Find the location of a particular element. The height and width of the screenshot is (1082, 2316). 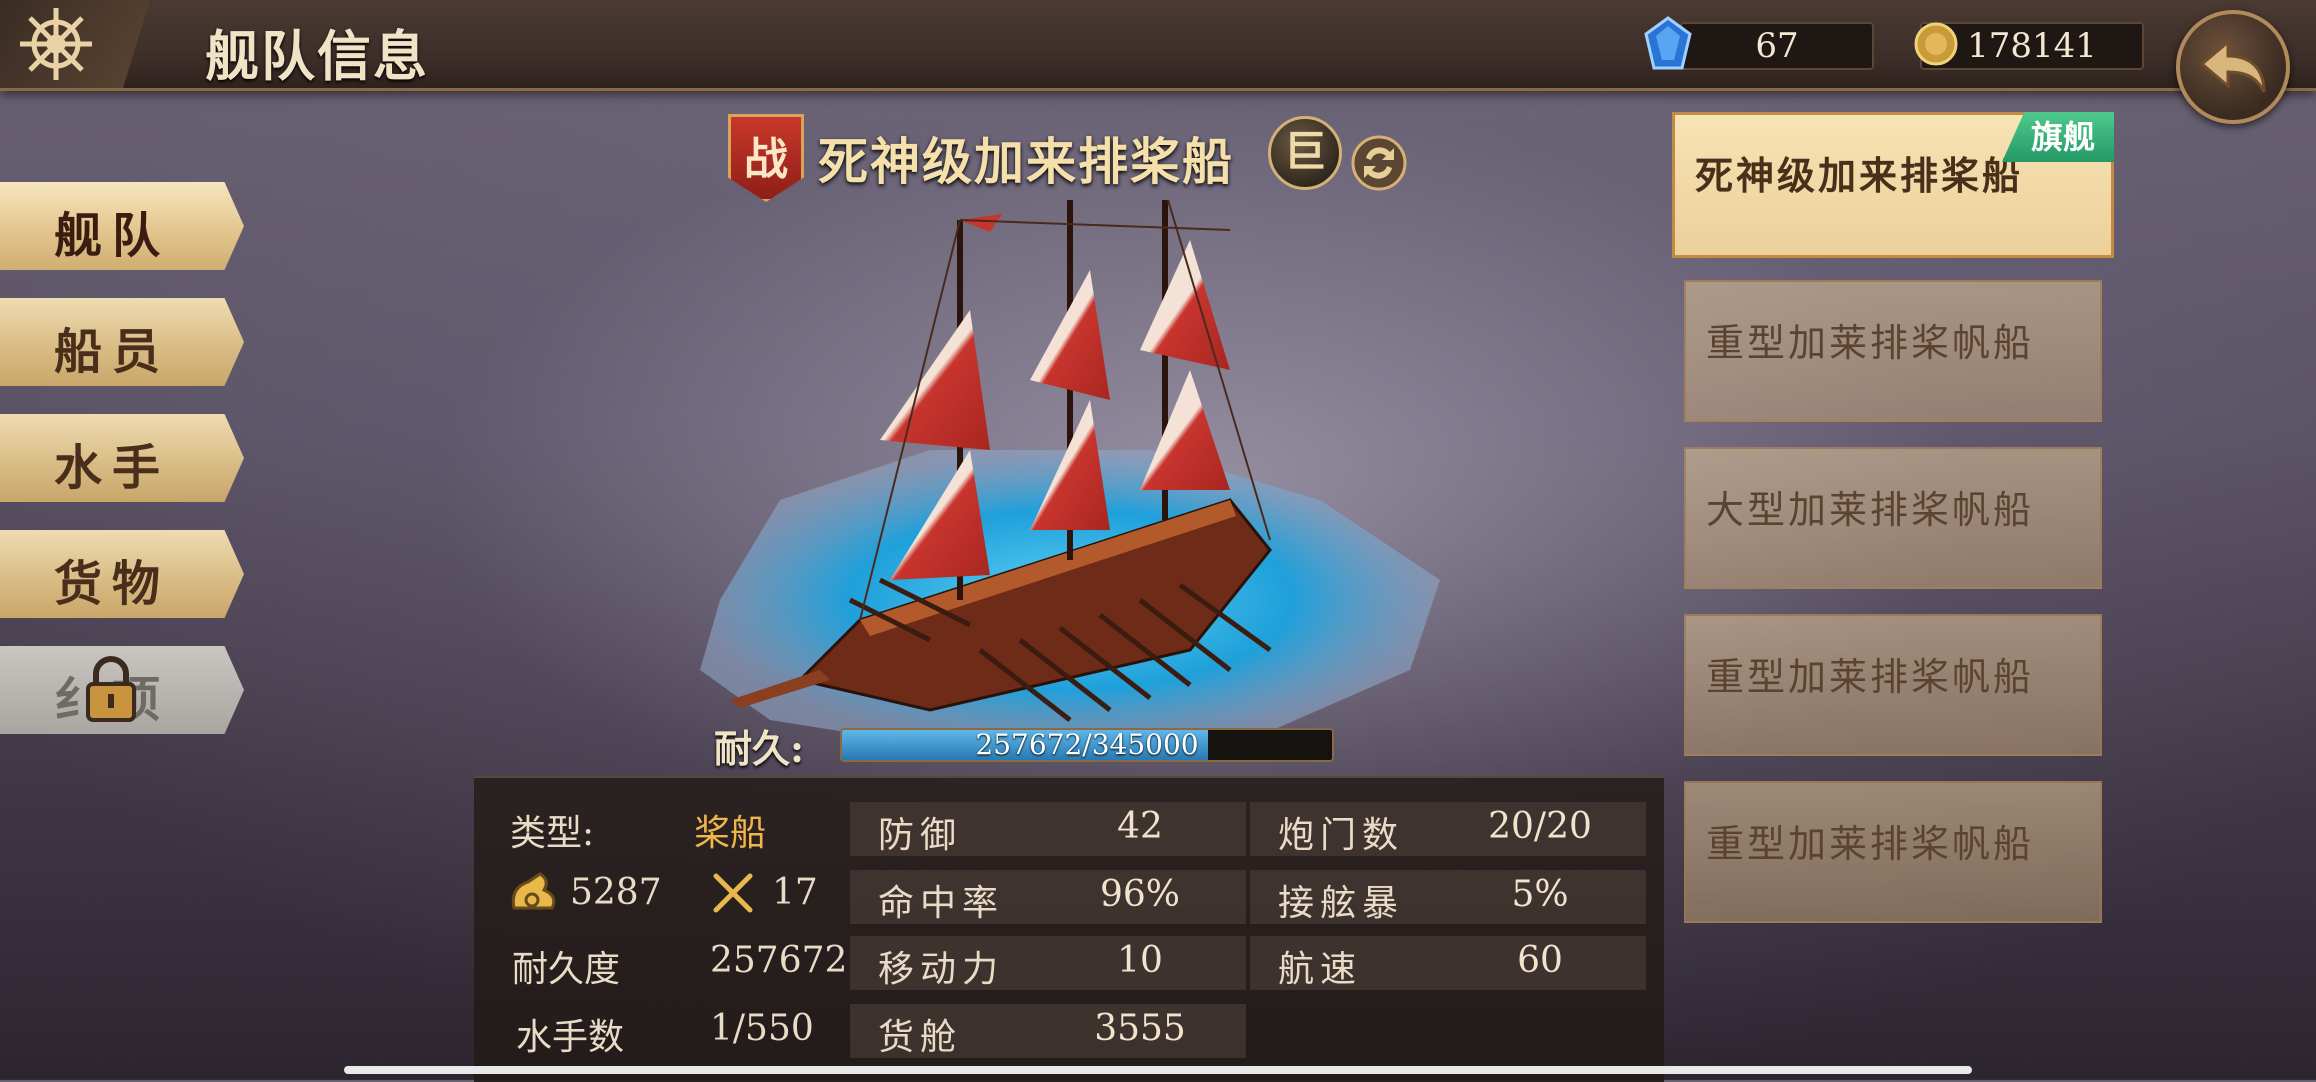

lock-icon is located at coordinates (111, 689).